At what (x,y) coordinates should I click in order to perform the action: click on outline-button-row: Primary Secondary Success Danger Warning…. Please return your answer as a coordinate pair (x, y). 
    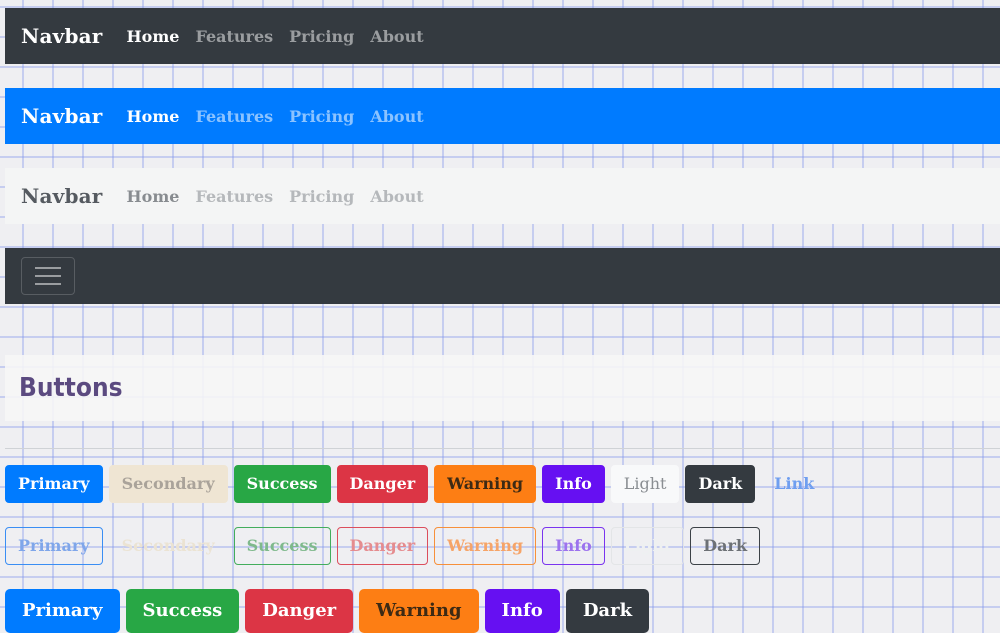
    Looking at the image, I should click on (383, 546).